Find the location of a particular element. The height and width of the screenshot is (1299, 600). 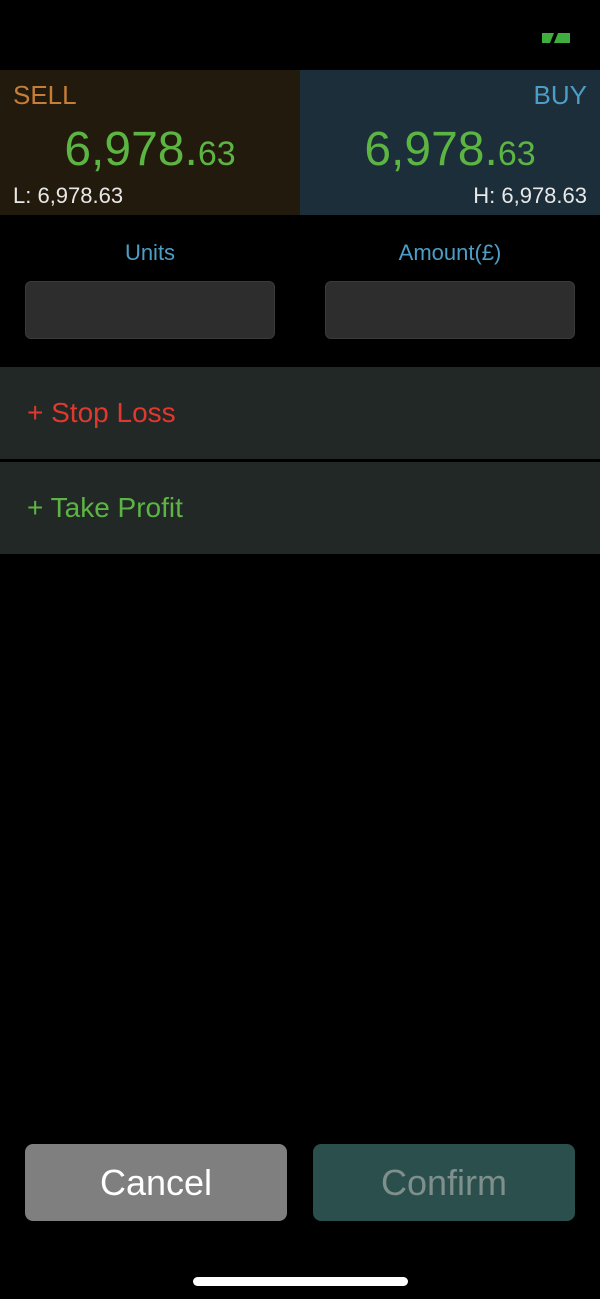

take-profit-row: + Take Profit is located at coordinates (300, 508).